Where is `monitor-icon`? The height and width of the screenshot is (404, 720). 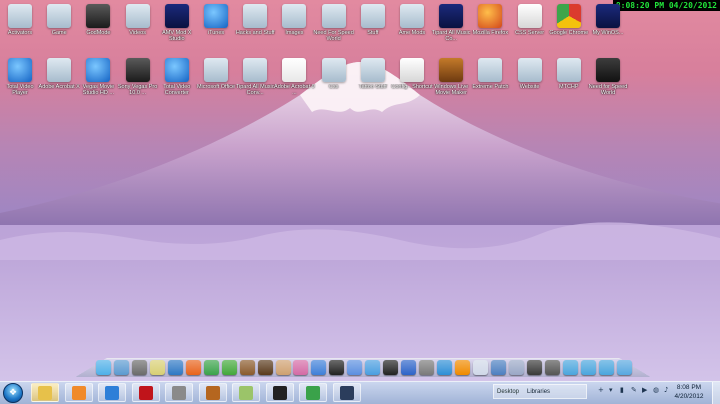 monitor-icon is located at coordinates (498, 367).